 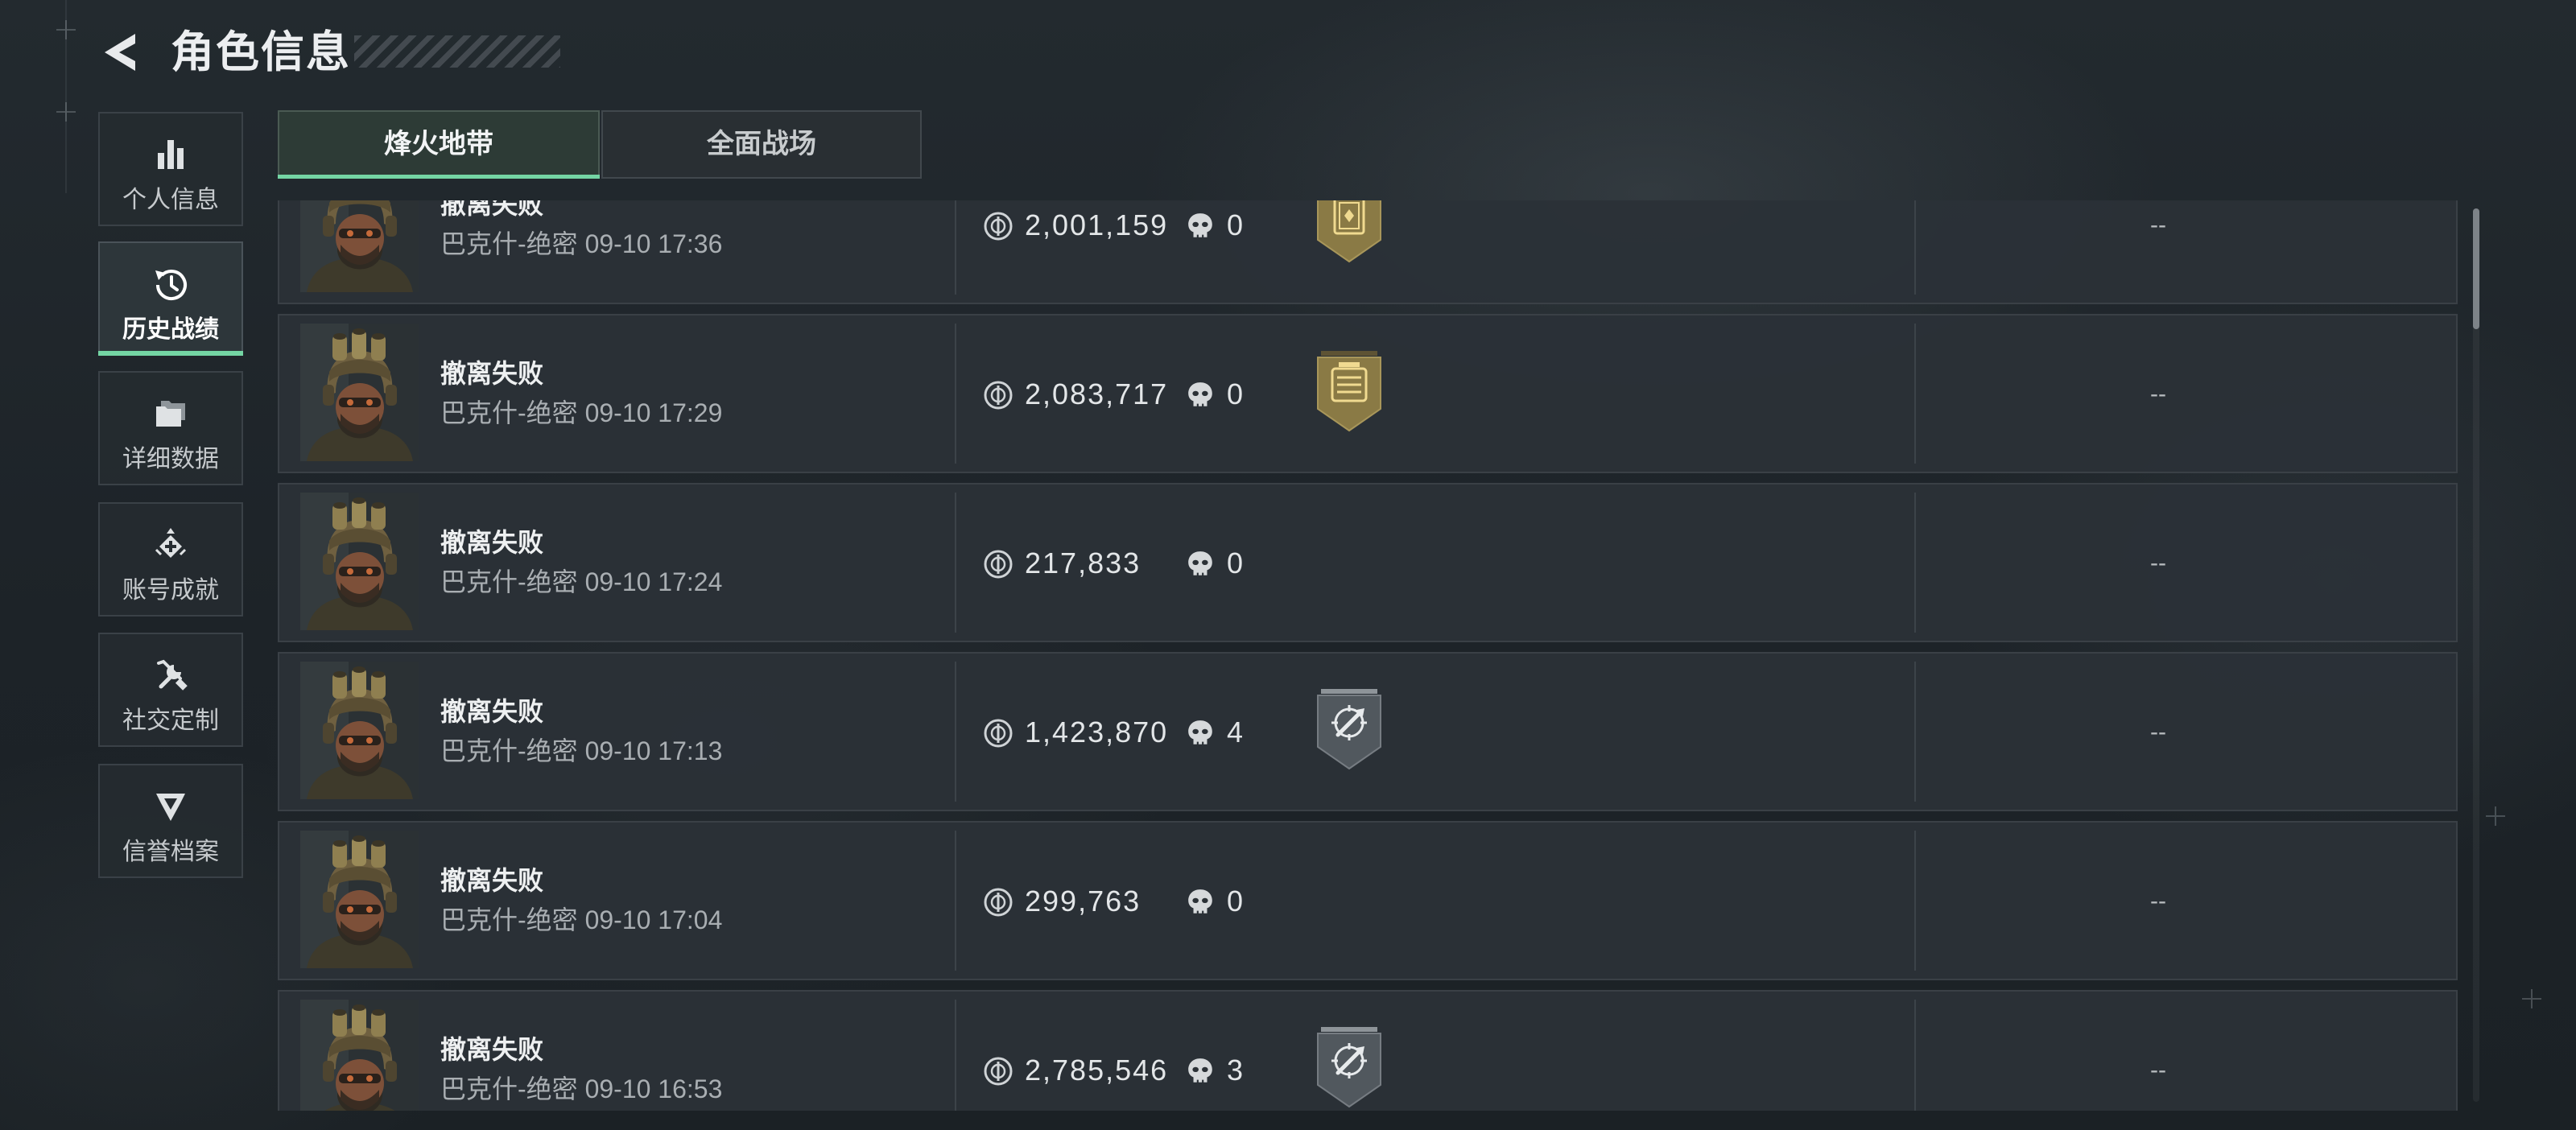 I want to click on loot-value: 2,083,717, so click(x=1097, y=393).